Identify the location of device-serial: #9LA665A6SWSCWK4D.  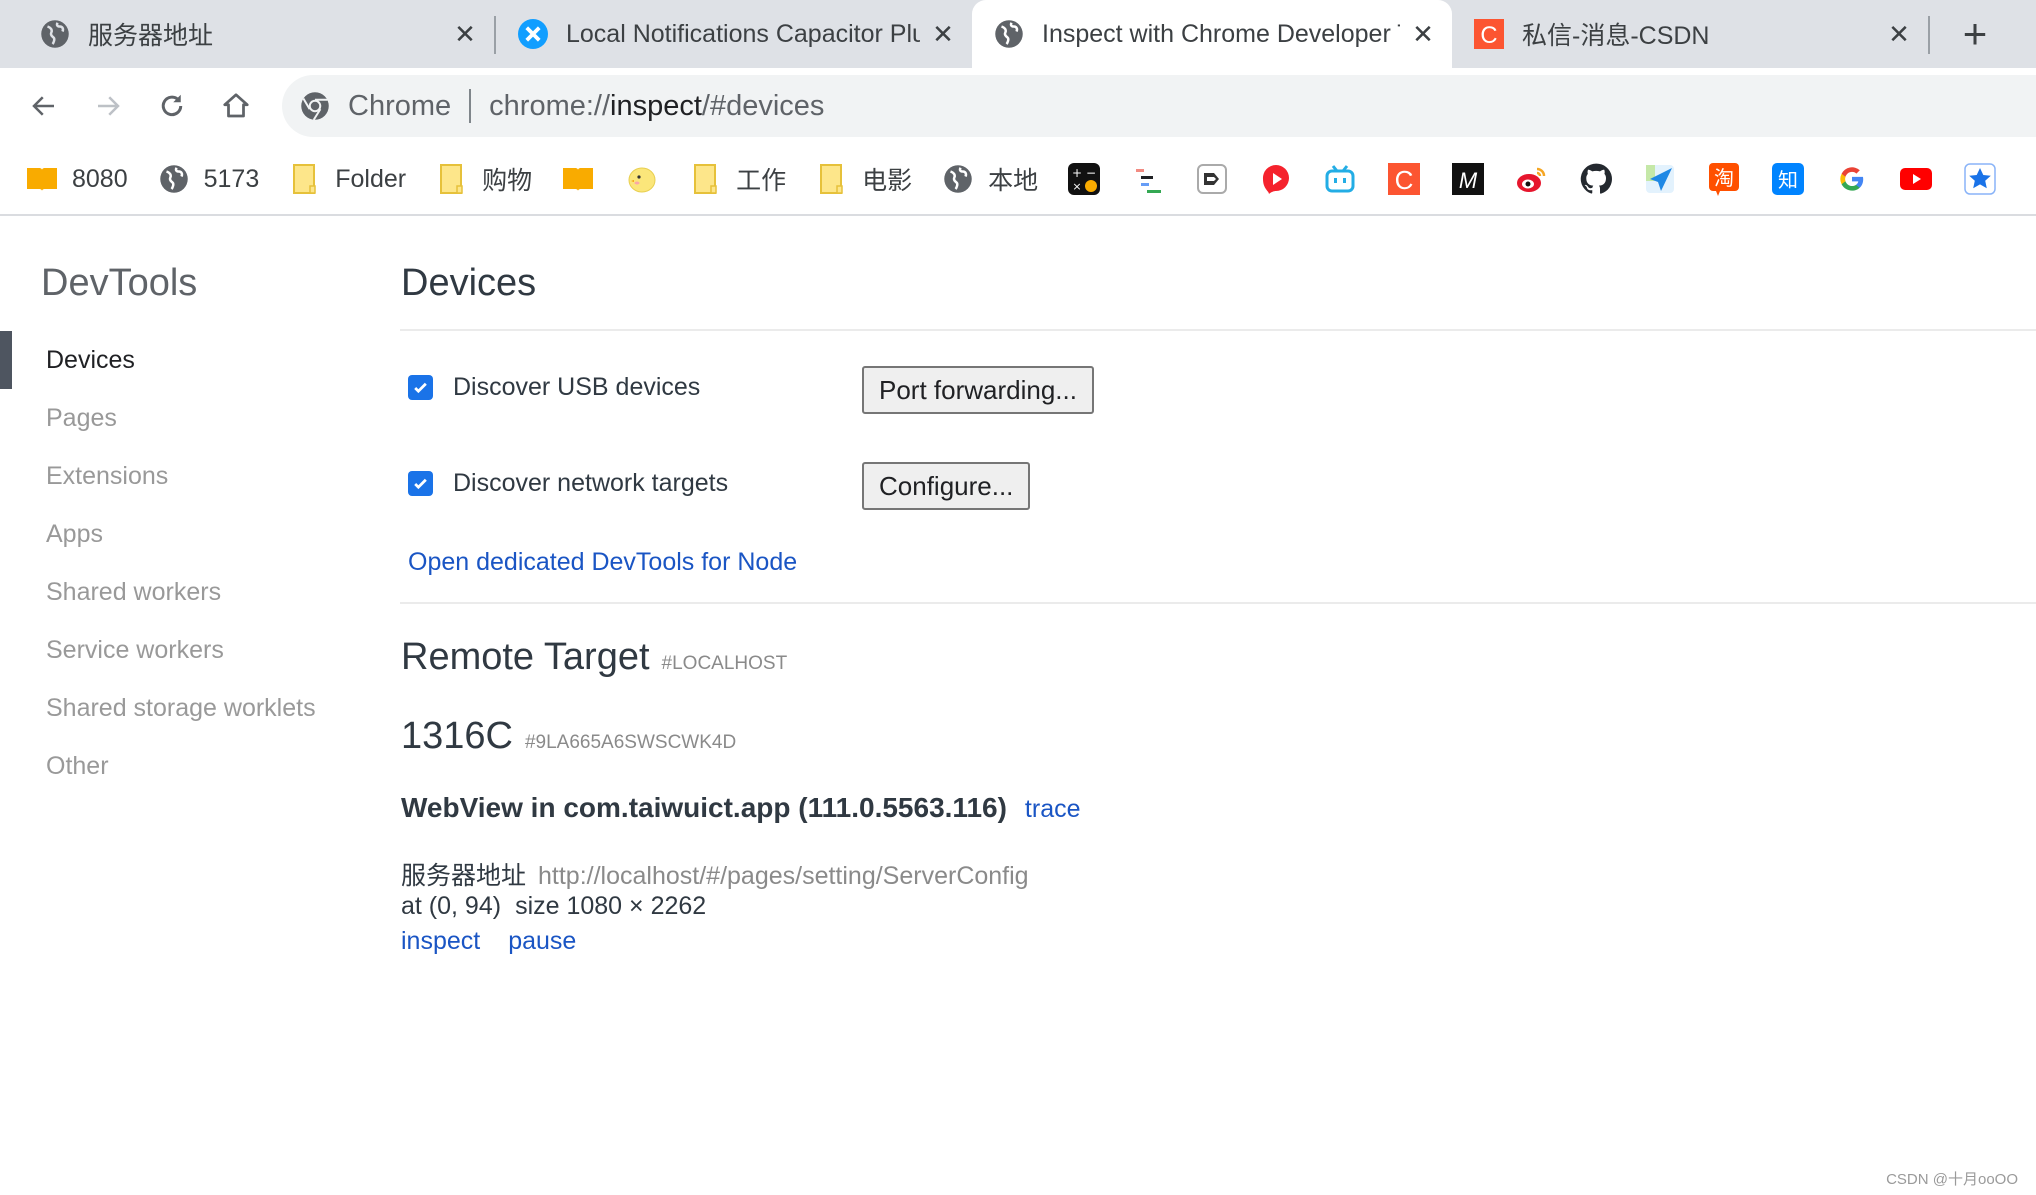
(630, 742).